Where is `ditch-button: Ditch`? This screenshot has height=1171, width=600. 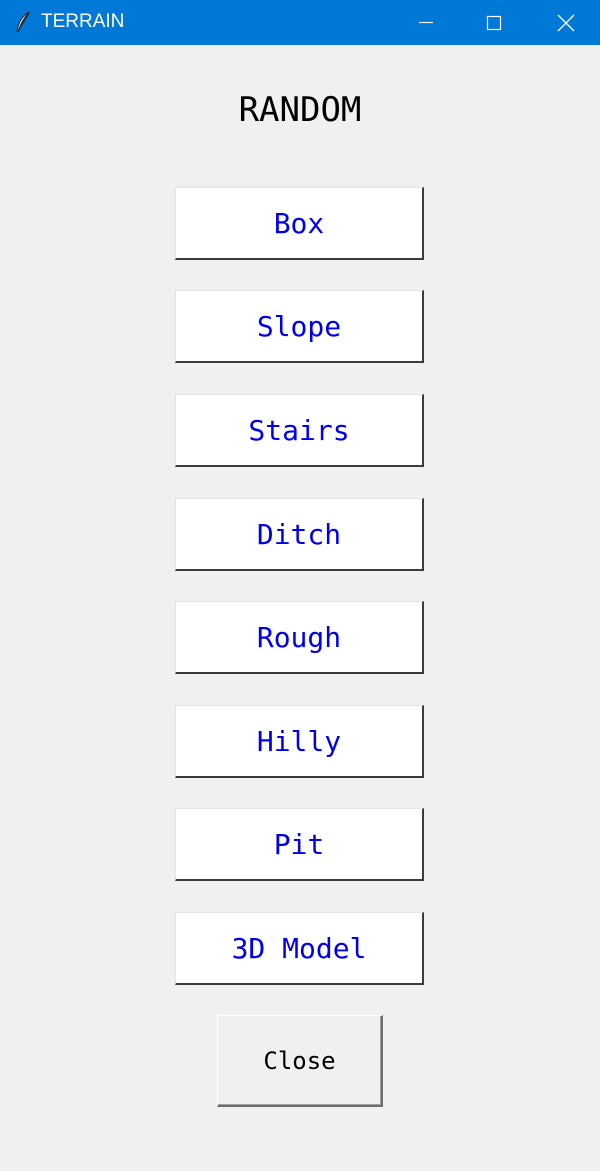 ditch-button: Ditch is located at coordinates (299, 534).